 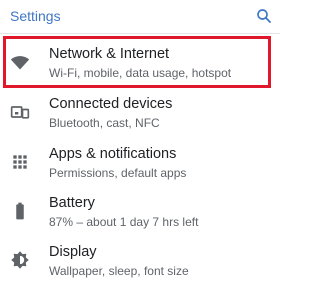 What do you see at coordinates (124, 222) in the screenshot?
I see `item-subtitle: 87% – about 1 day 7 hrs left` at bounding box center [124, 222].